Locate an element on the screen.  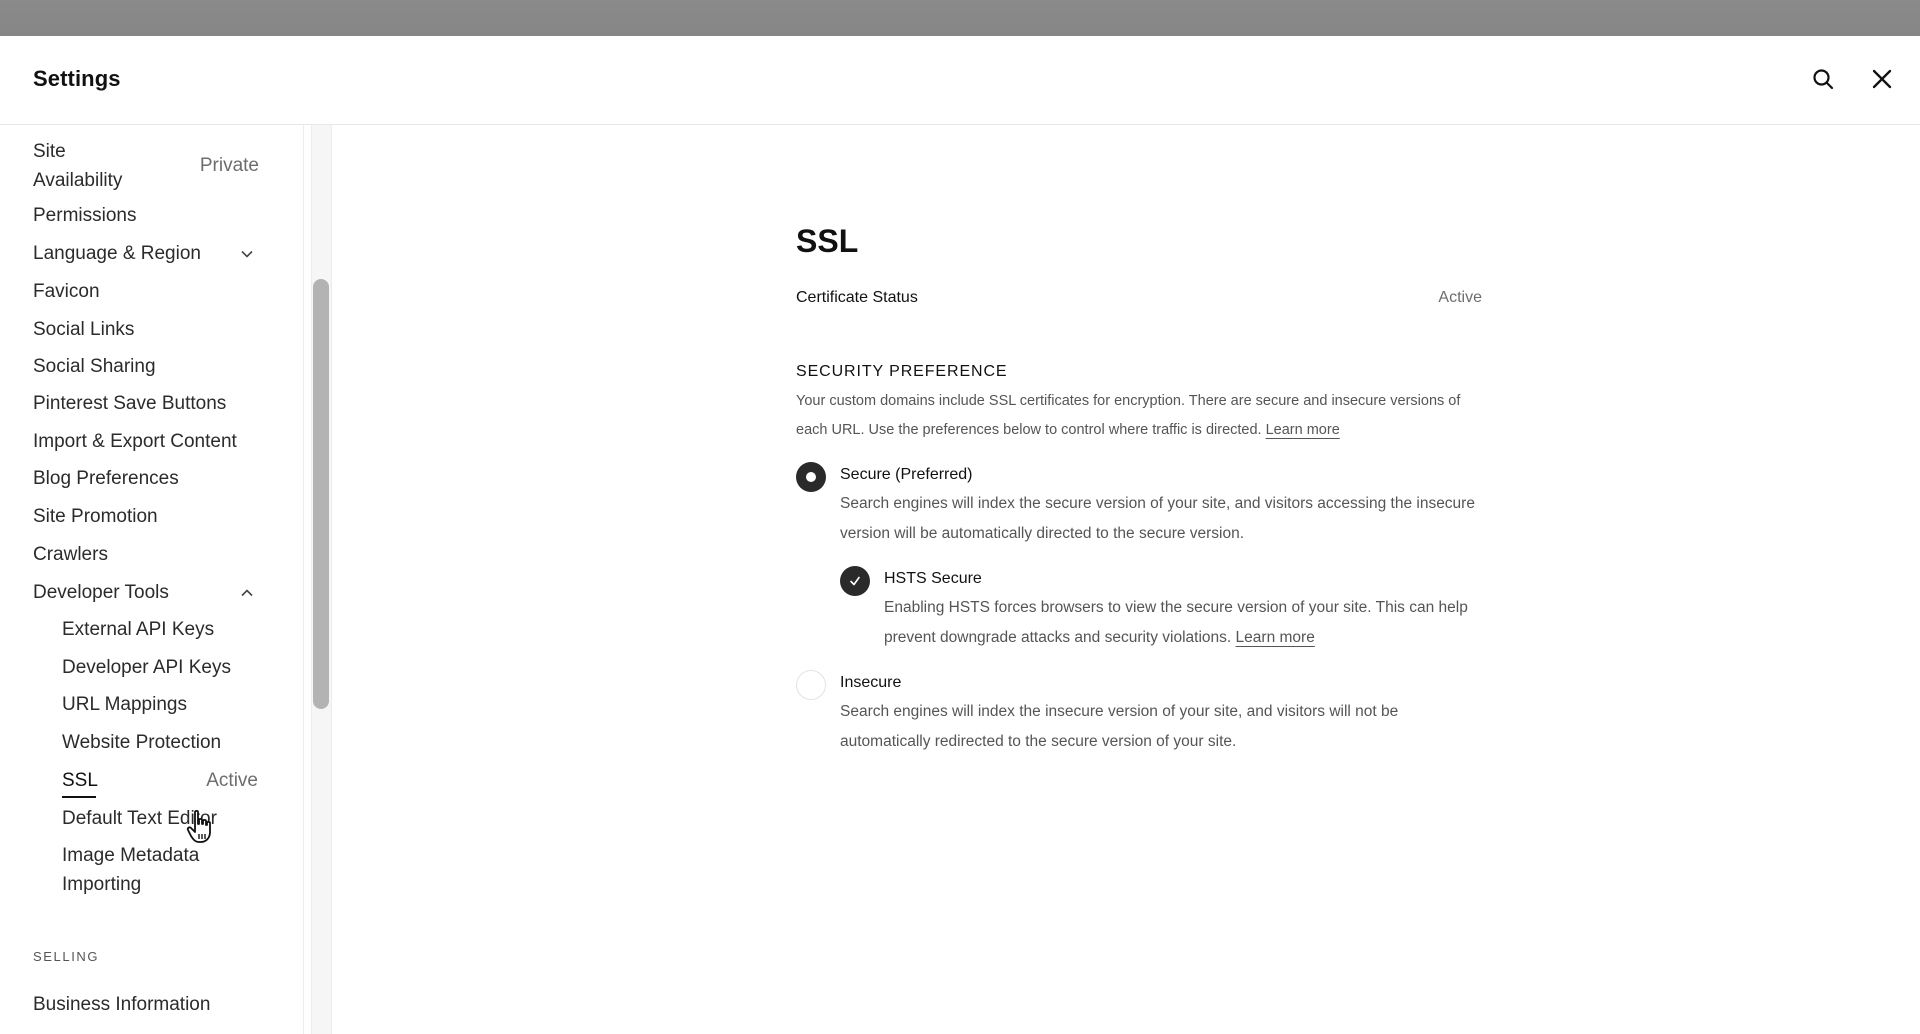
sidebar-item-label: External API Keys is located at coordinates (138, 629).